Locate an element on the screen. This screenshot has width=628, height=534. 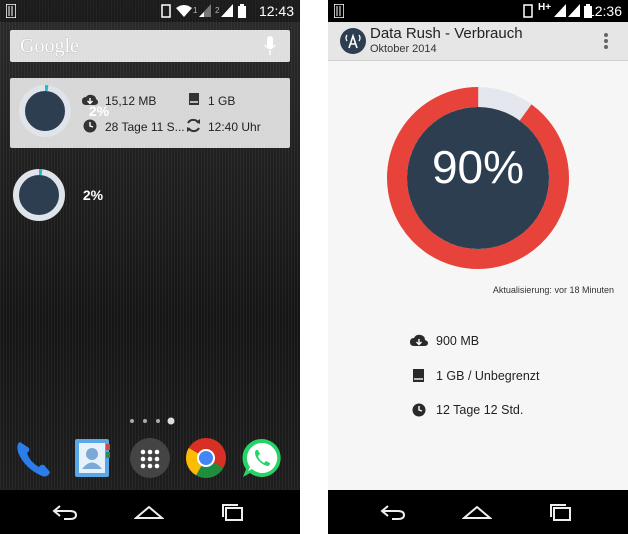
status-bar: 1 2 12:43 is located at coordinates (150, 11).